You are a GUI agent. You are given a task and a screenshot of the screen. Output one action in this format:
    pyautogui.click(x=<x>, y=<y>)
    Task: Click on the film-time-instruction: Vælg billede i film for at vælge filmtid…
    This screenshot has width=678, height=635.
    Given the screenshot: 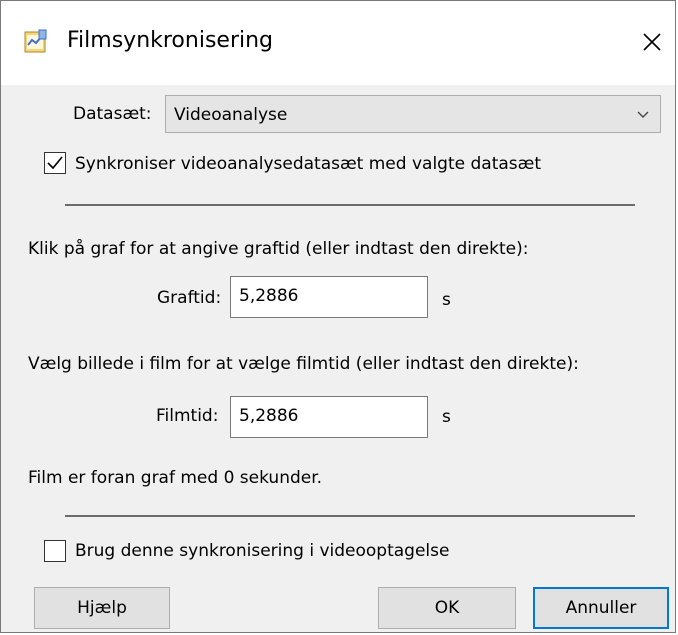 What is the action you would take?
    pyautogui.click(x=303, y=364)
    